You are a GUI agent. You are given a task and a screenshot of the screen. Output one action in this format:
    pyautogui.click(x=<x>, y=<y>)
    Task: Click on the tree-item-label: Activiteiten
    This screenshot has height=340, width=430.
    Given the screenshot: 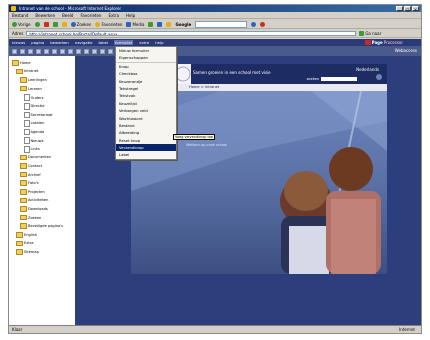 What is the action you would take?
    pyautogui.click(x=38, y=200)
    